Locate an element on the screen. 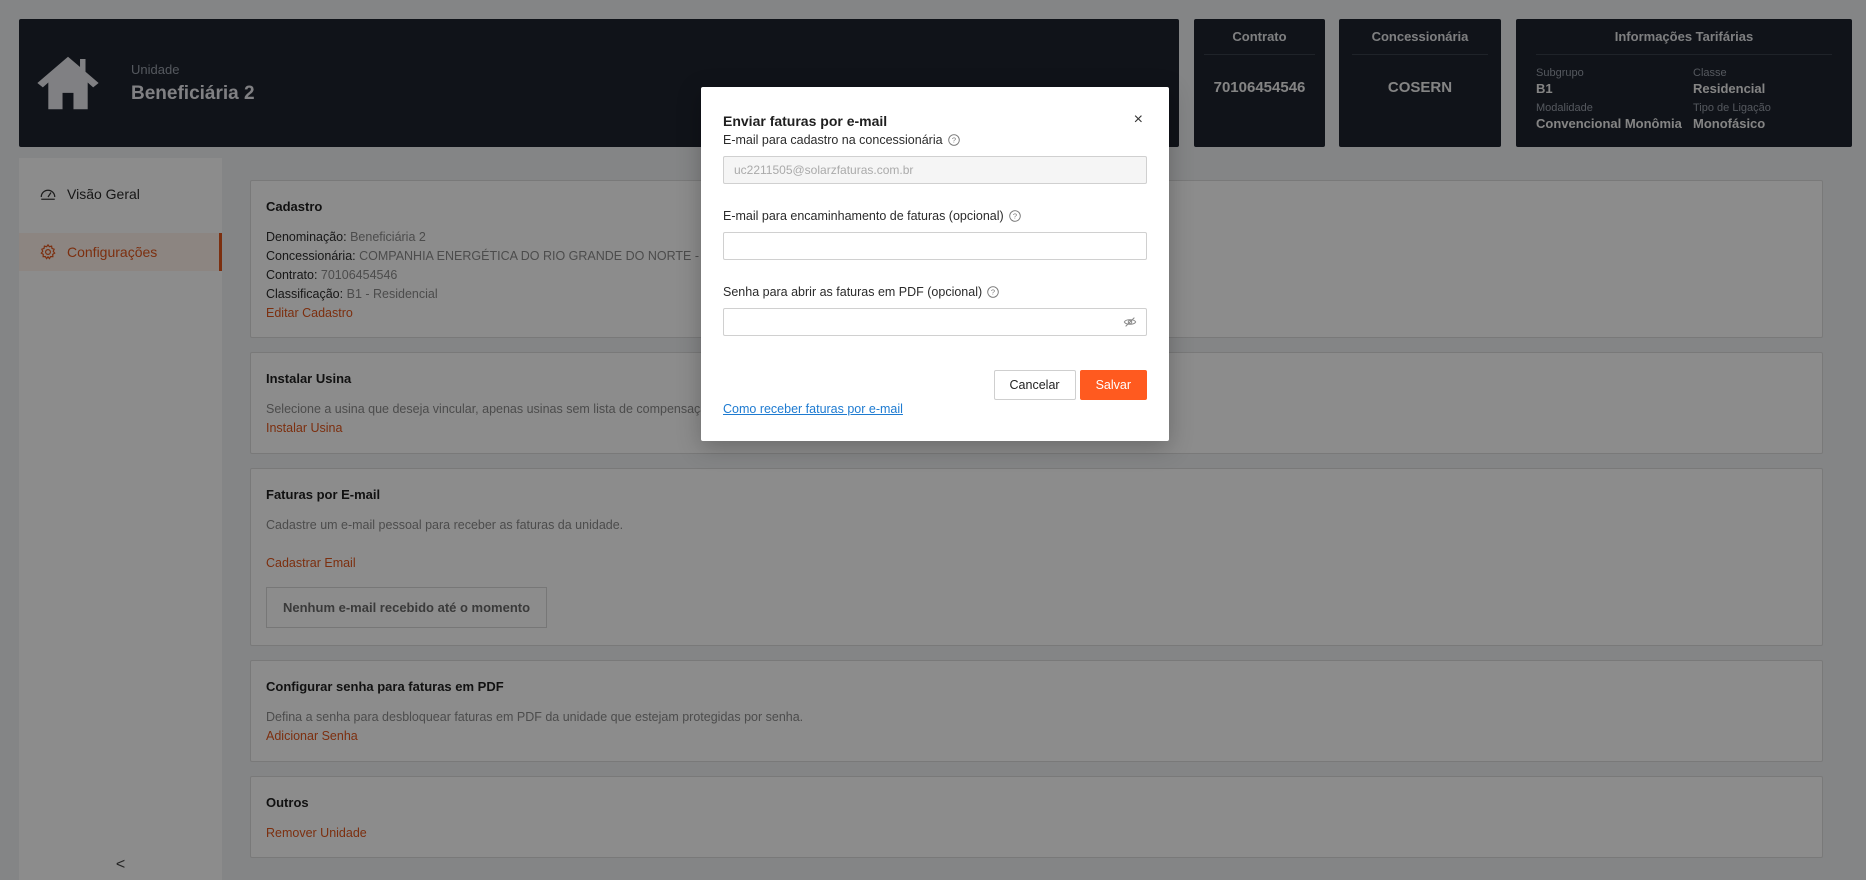  eye-slash-icon is located at coordinates (1130, 322).